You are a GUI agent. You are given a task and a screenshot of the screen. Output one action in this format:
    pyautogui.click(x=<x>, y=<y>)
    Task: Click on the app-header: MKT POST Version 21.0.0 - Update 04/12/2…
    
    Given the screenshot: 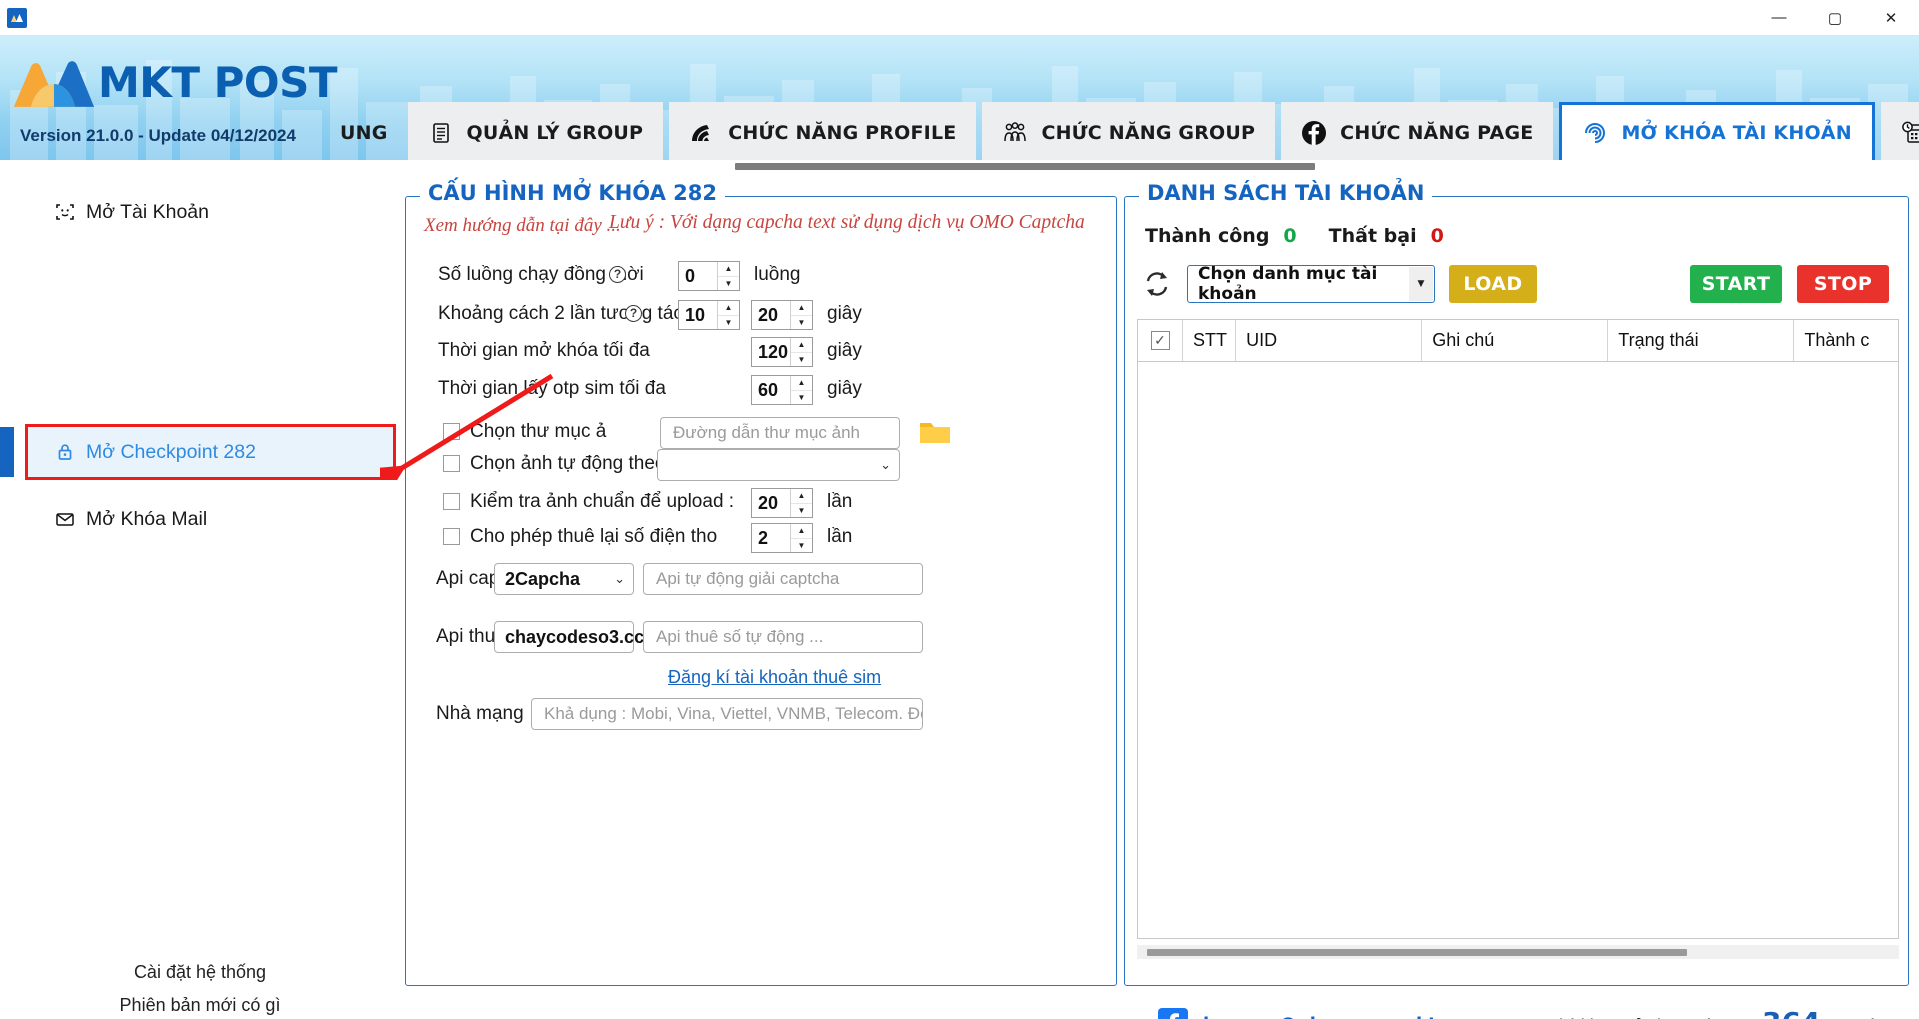 What is the action you would take?
    pyautogui.click(x=959, y=98)
    